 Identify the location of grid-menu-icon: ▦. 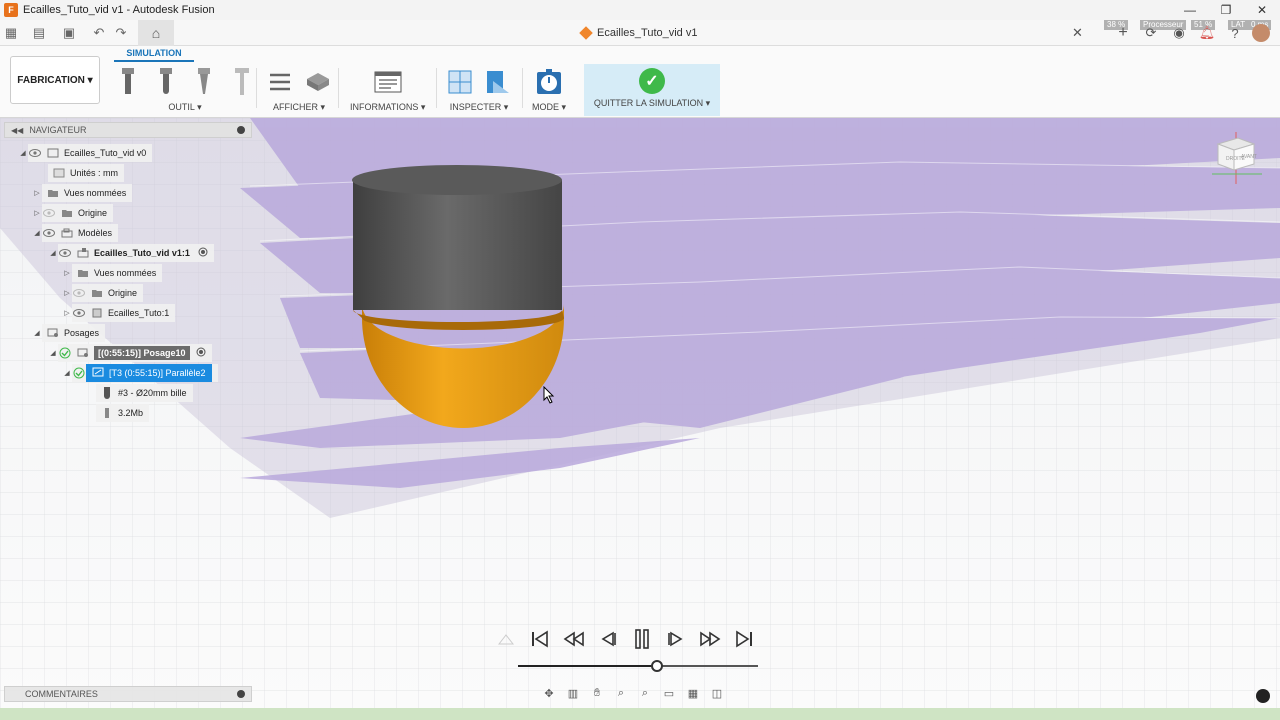
(11, 33).